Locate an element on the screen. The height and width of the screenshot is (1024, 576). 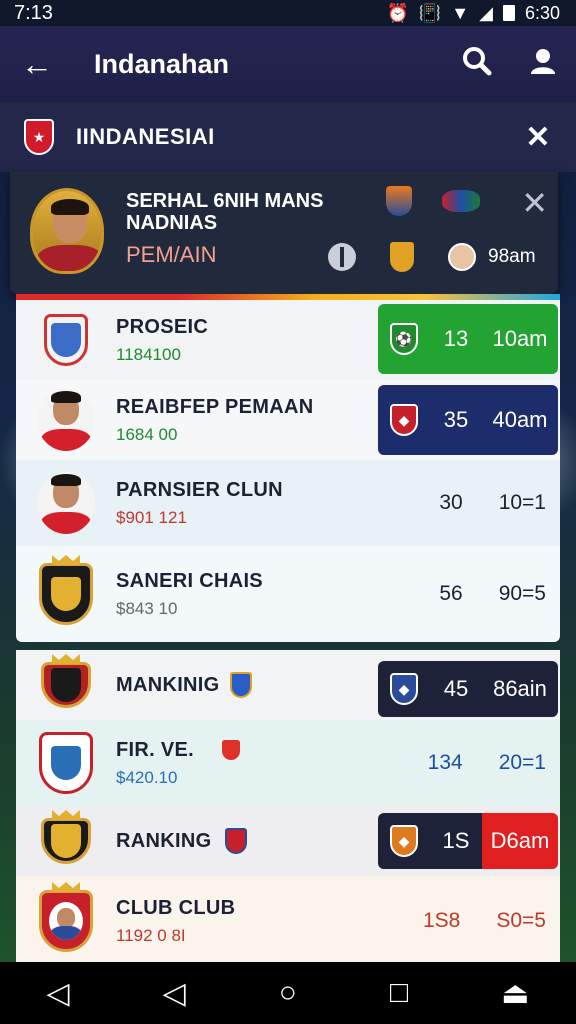
club-name: IINDANESIAI is located at coordinates (145, 136).